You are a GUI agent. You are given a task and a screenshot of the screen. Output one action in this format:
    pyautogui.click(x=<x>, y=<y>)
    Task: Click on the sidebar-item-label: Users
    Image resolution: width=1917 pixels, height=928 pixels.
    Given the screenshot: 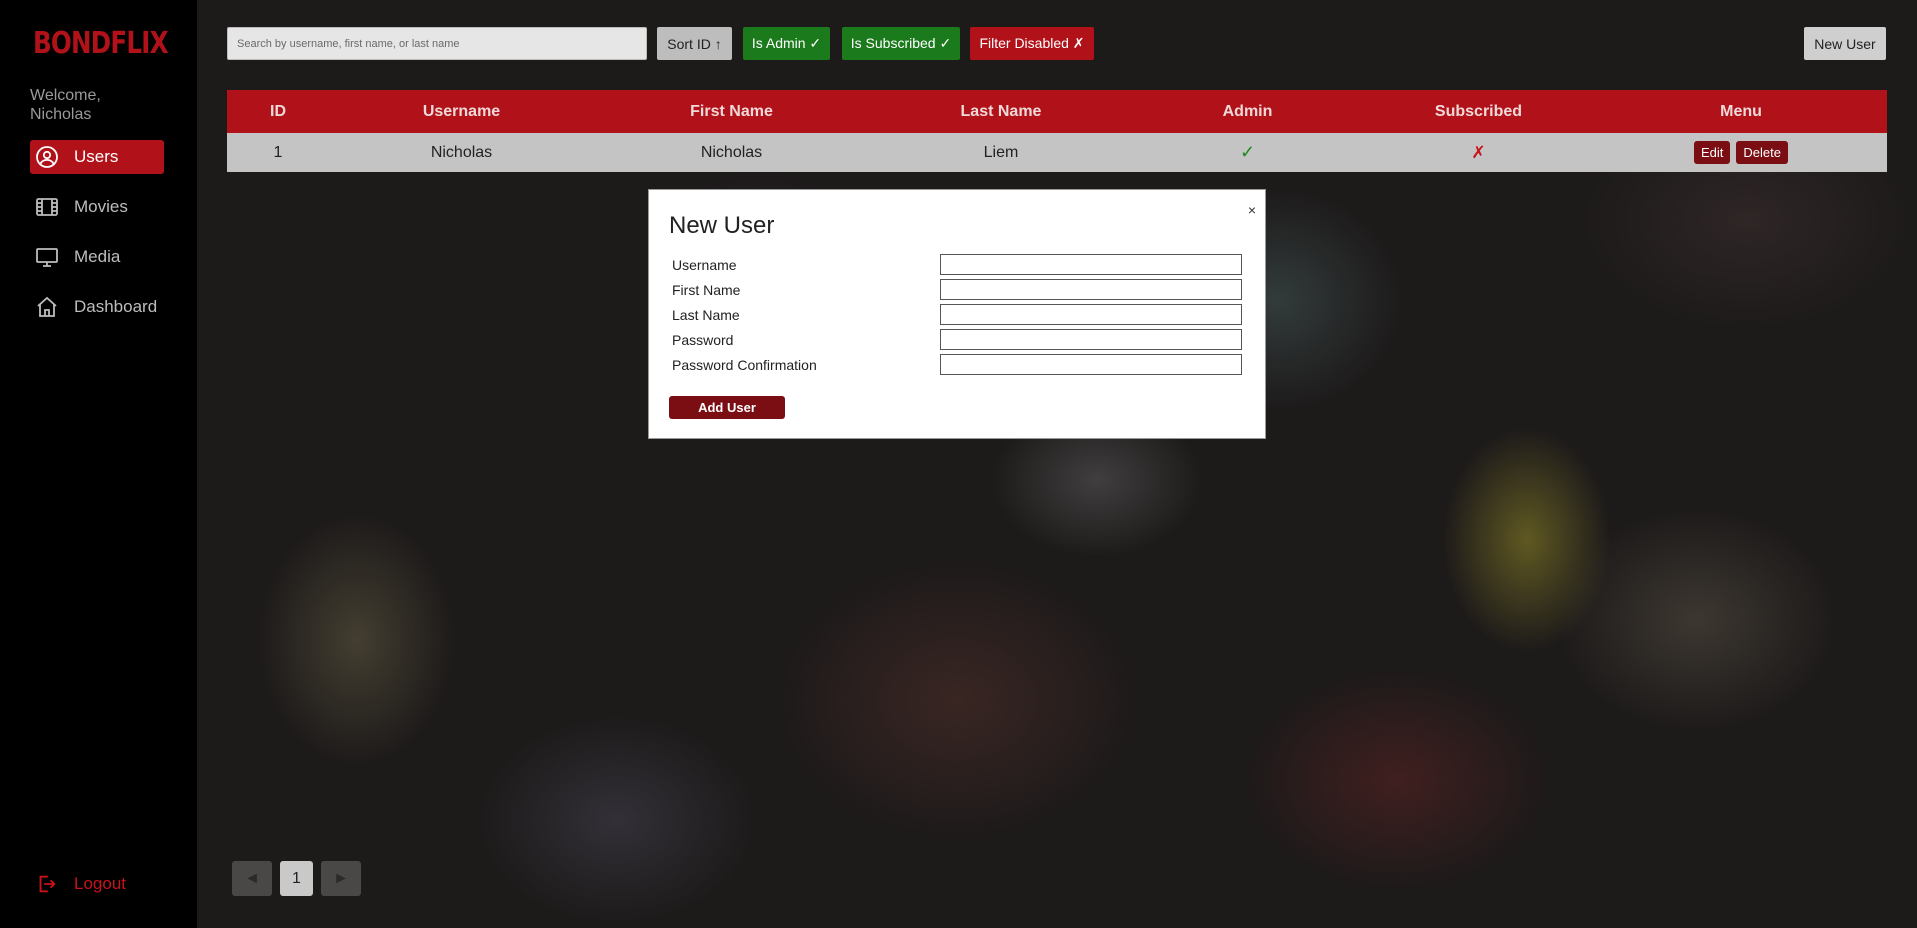 What is the action you would take?
    pyautogui.click(x=96, y=156)
    